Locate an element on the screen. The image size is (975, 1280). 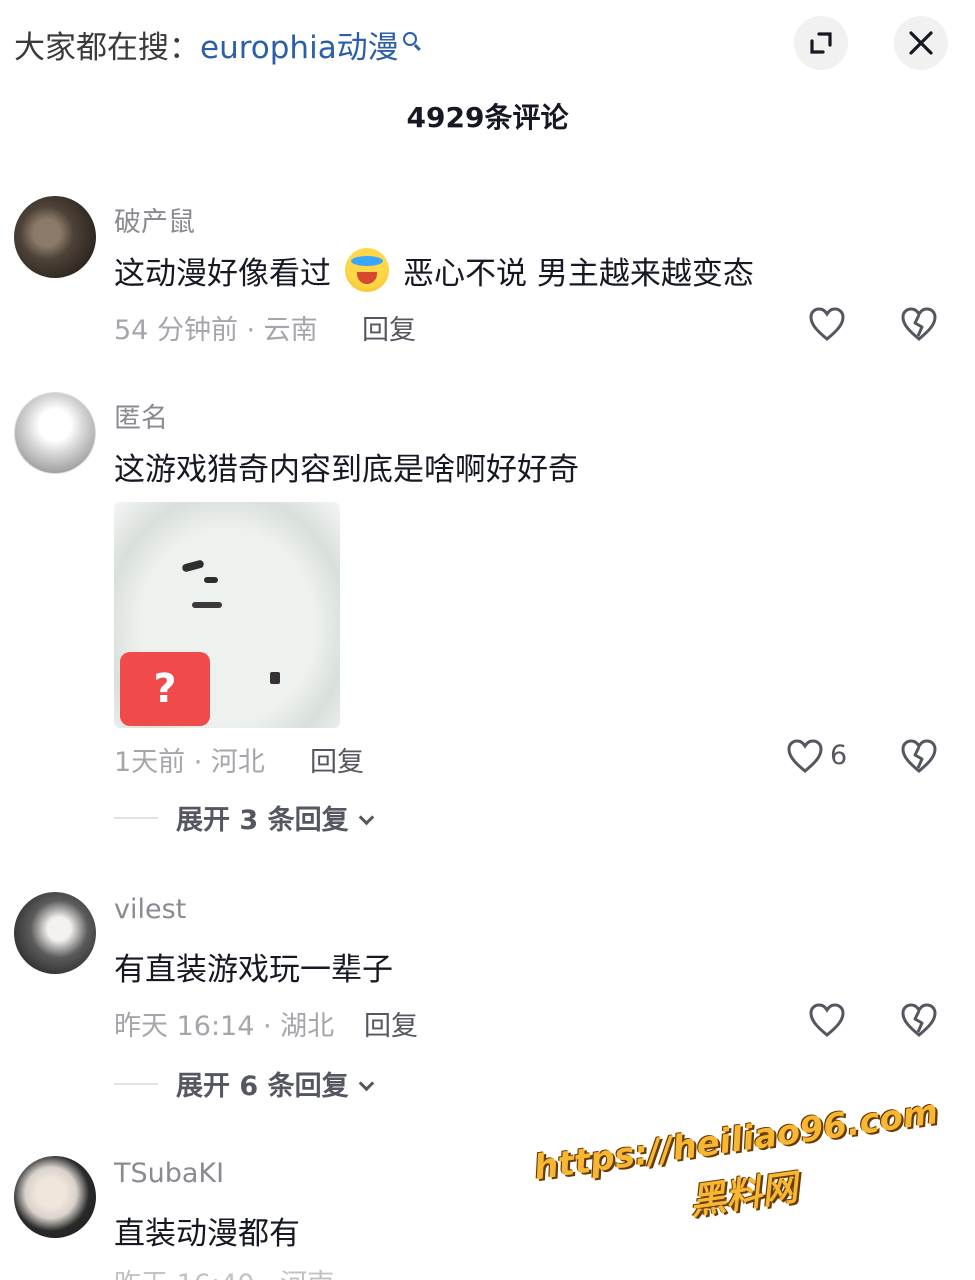
search-suggestion: 大家都在搜：europhia动漫 is located at coordinates (215, 44).